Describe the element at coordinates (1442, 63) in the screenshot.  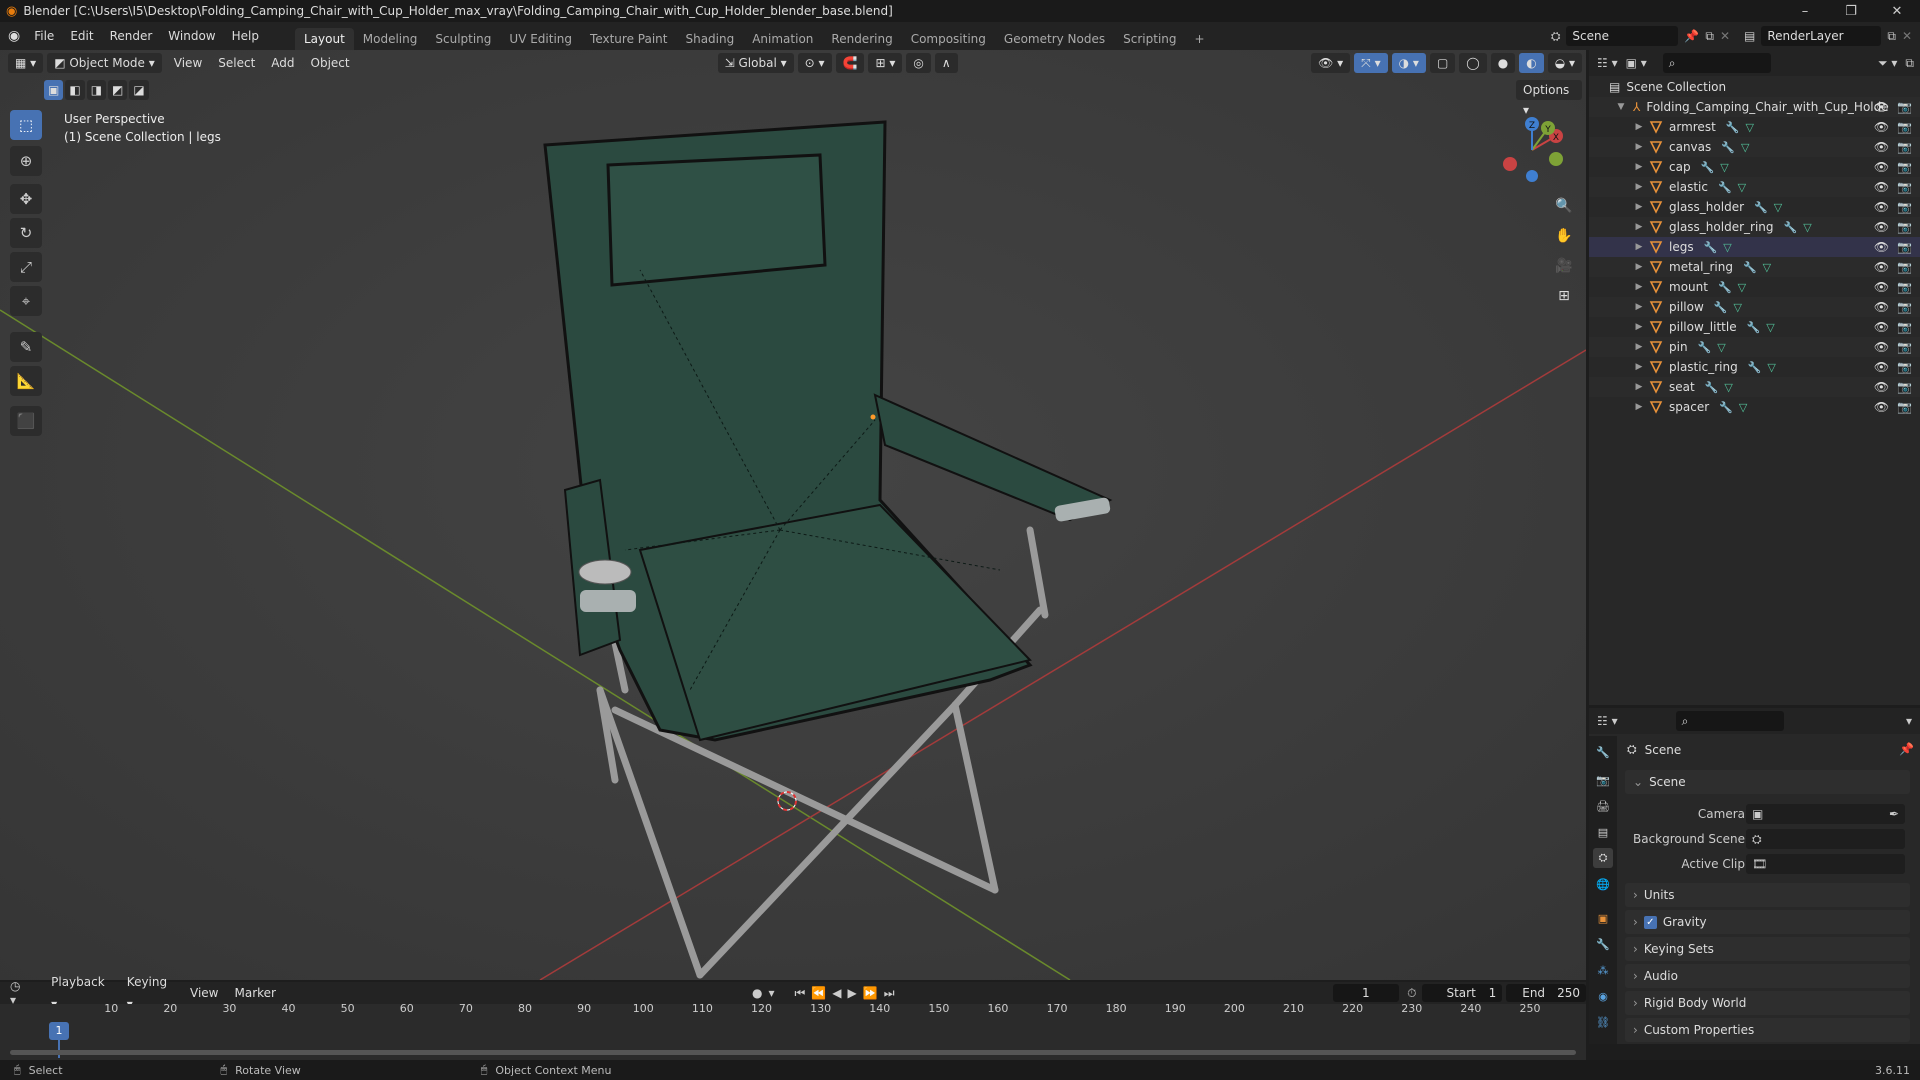
I see `xray-toggle-icon: ▢` at that location.